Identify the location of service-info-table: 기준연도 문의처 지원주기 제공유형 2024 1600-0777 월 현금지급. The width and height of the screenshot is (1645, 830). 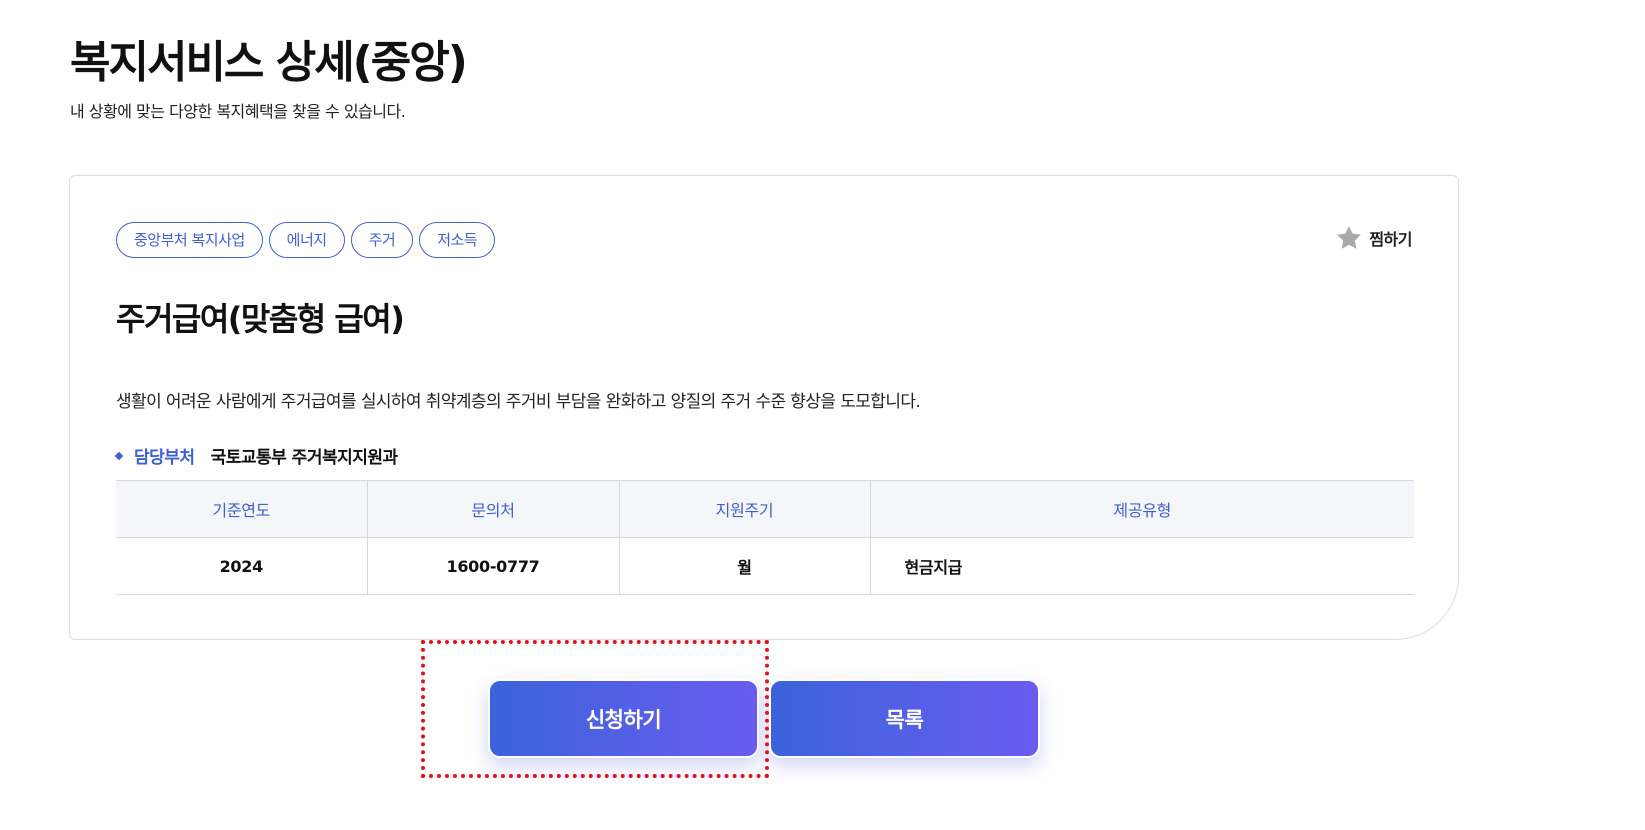
(765, 537).